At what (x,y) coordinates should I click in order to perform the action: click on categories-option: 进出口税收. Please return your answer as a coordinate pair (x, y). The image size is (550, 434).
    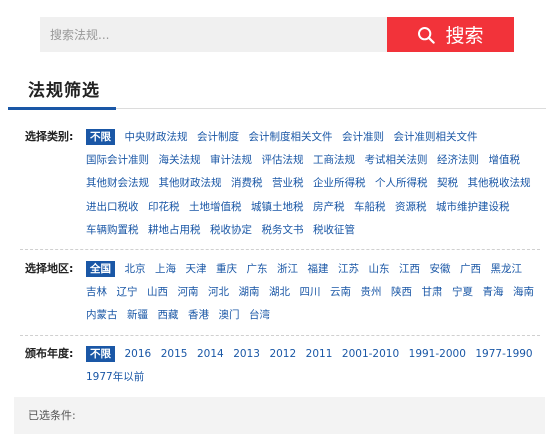
    Looking at the image, I should click on (112, 207).